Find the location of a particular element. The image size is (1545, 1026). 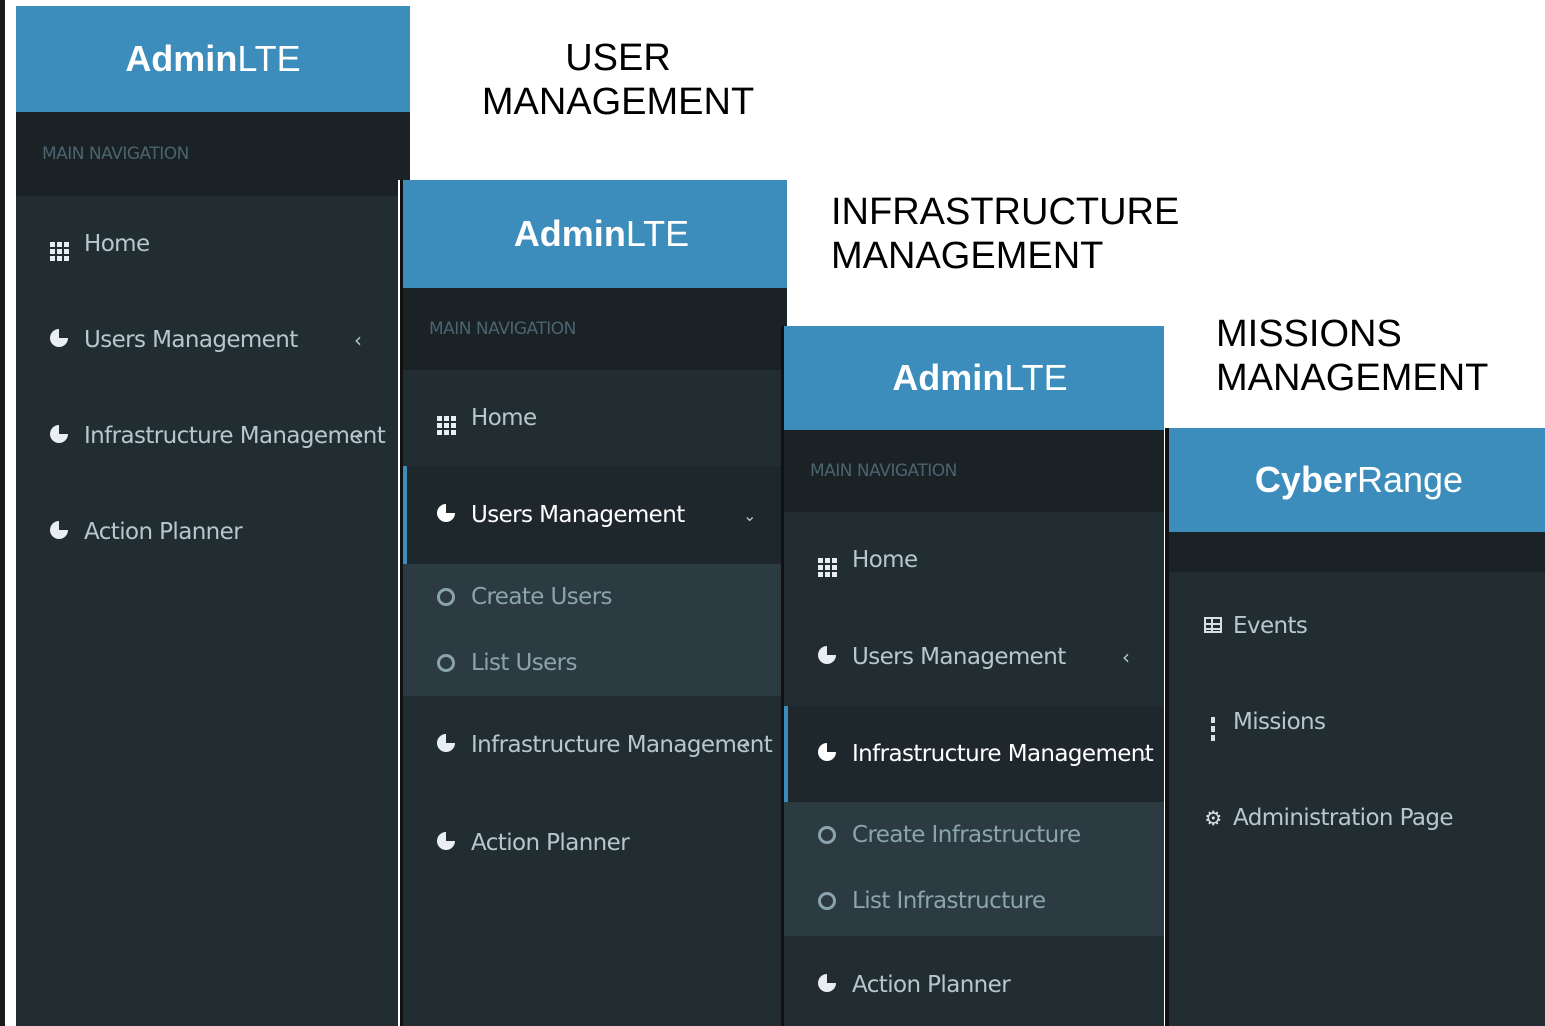

submenu-users: Create Users List Users is located at coordinates (595, 630).